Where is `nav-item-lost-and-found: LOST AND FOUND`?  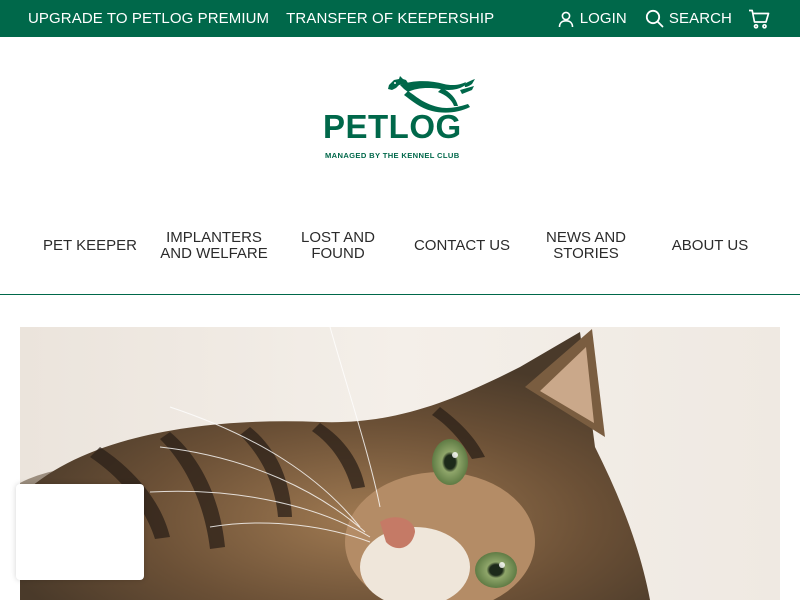 nav-item-lost-and-found: LOST AND FOUND is located at coordinates (338, 246).